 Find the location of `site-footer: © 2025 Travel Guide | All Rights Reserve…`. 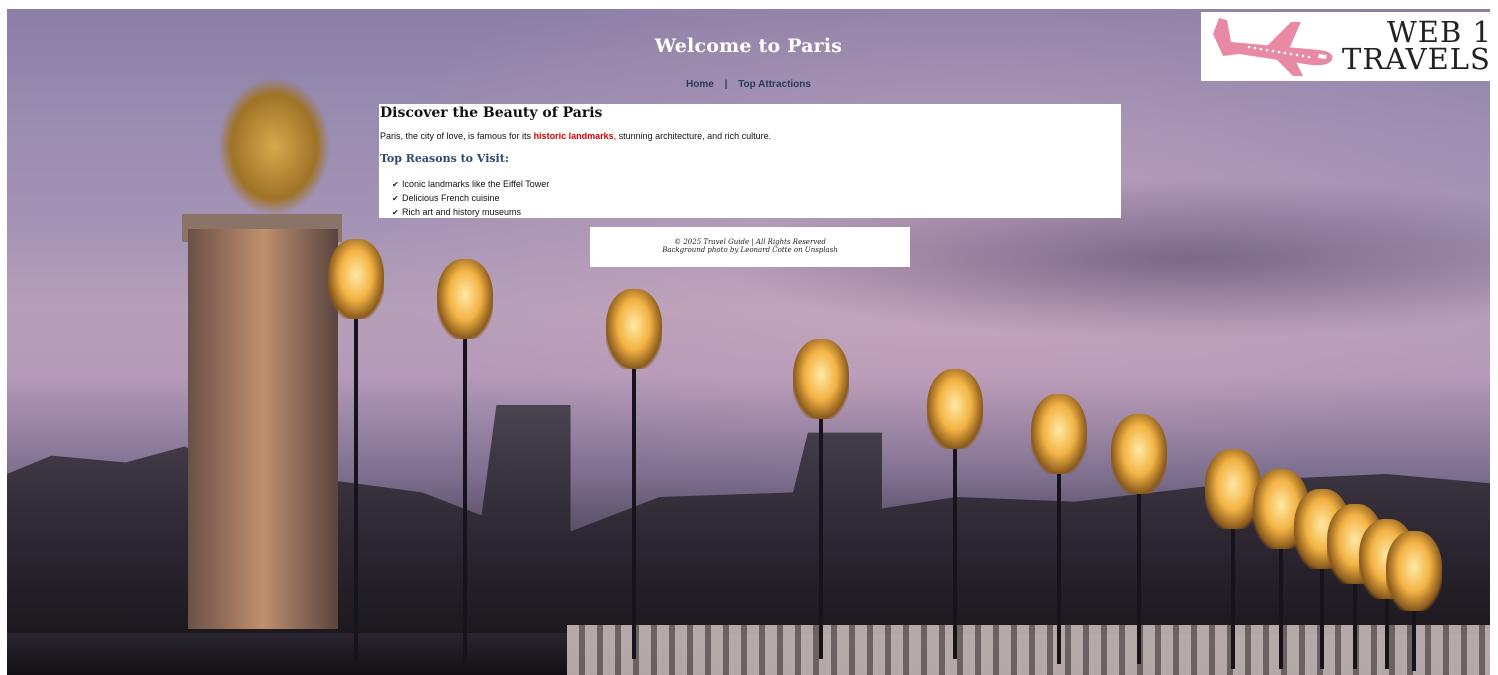

site-footer: © 2025 Travel Guide | All Rights Reserve… is located at coordinates (750, 247).